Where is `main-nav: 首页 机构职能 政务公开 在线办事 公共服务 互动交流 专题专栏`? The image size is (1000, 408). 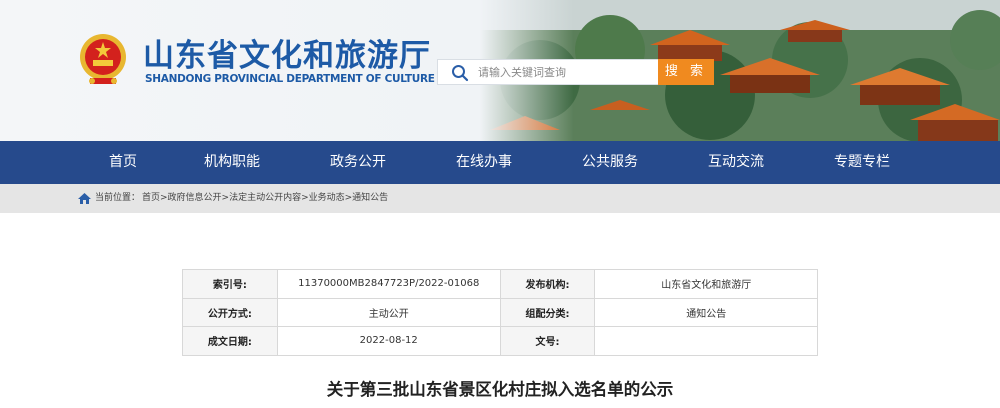
main-nav: 首页 机构职能 政务公开 在线办事 公共服务 互动交流 专题专栏 is located at coordinates (500, 162).